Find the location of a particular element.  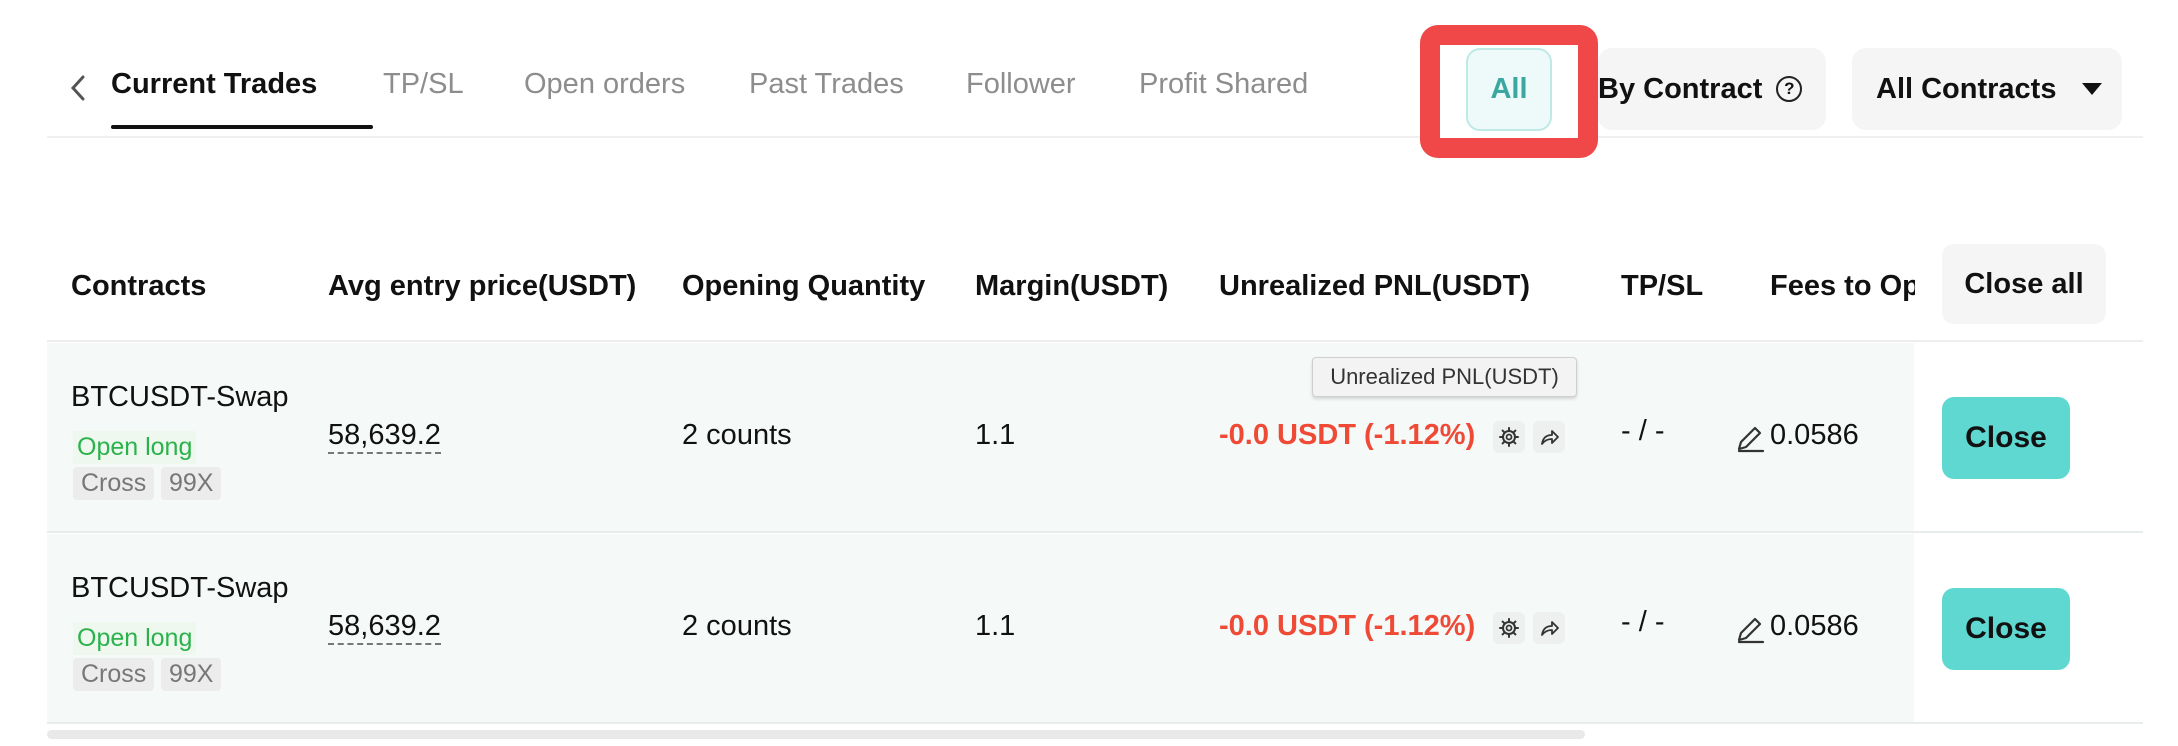

header-avg-entry-price: Avg entry price(USDT) is located at coordinates (482, 286).